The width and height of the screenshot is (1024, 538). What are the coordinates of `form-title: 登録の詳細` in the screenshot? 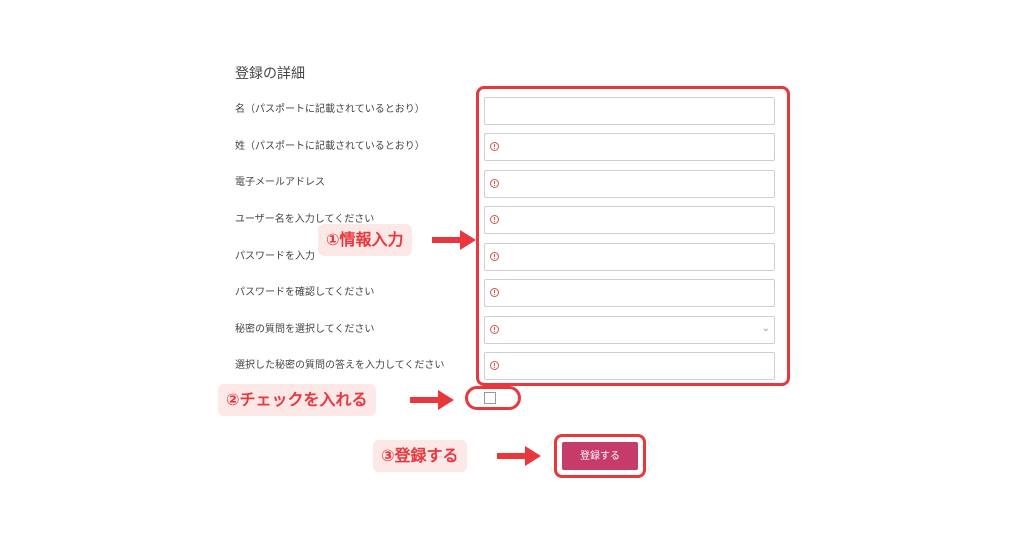 It's located at (270, 74).